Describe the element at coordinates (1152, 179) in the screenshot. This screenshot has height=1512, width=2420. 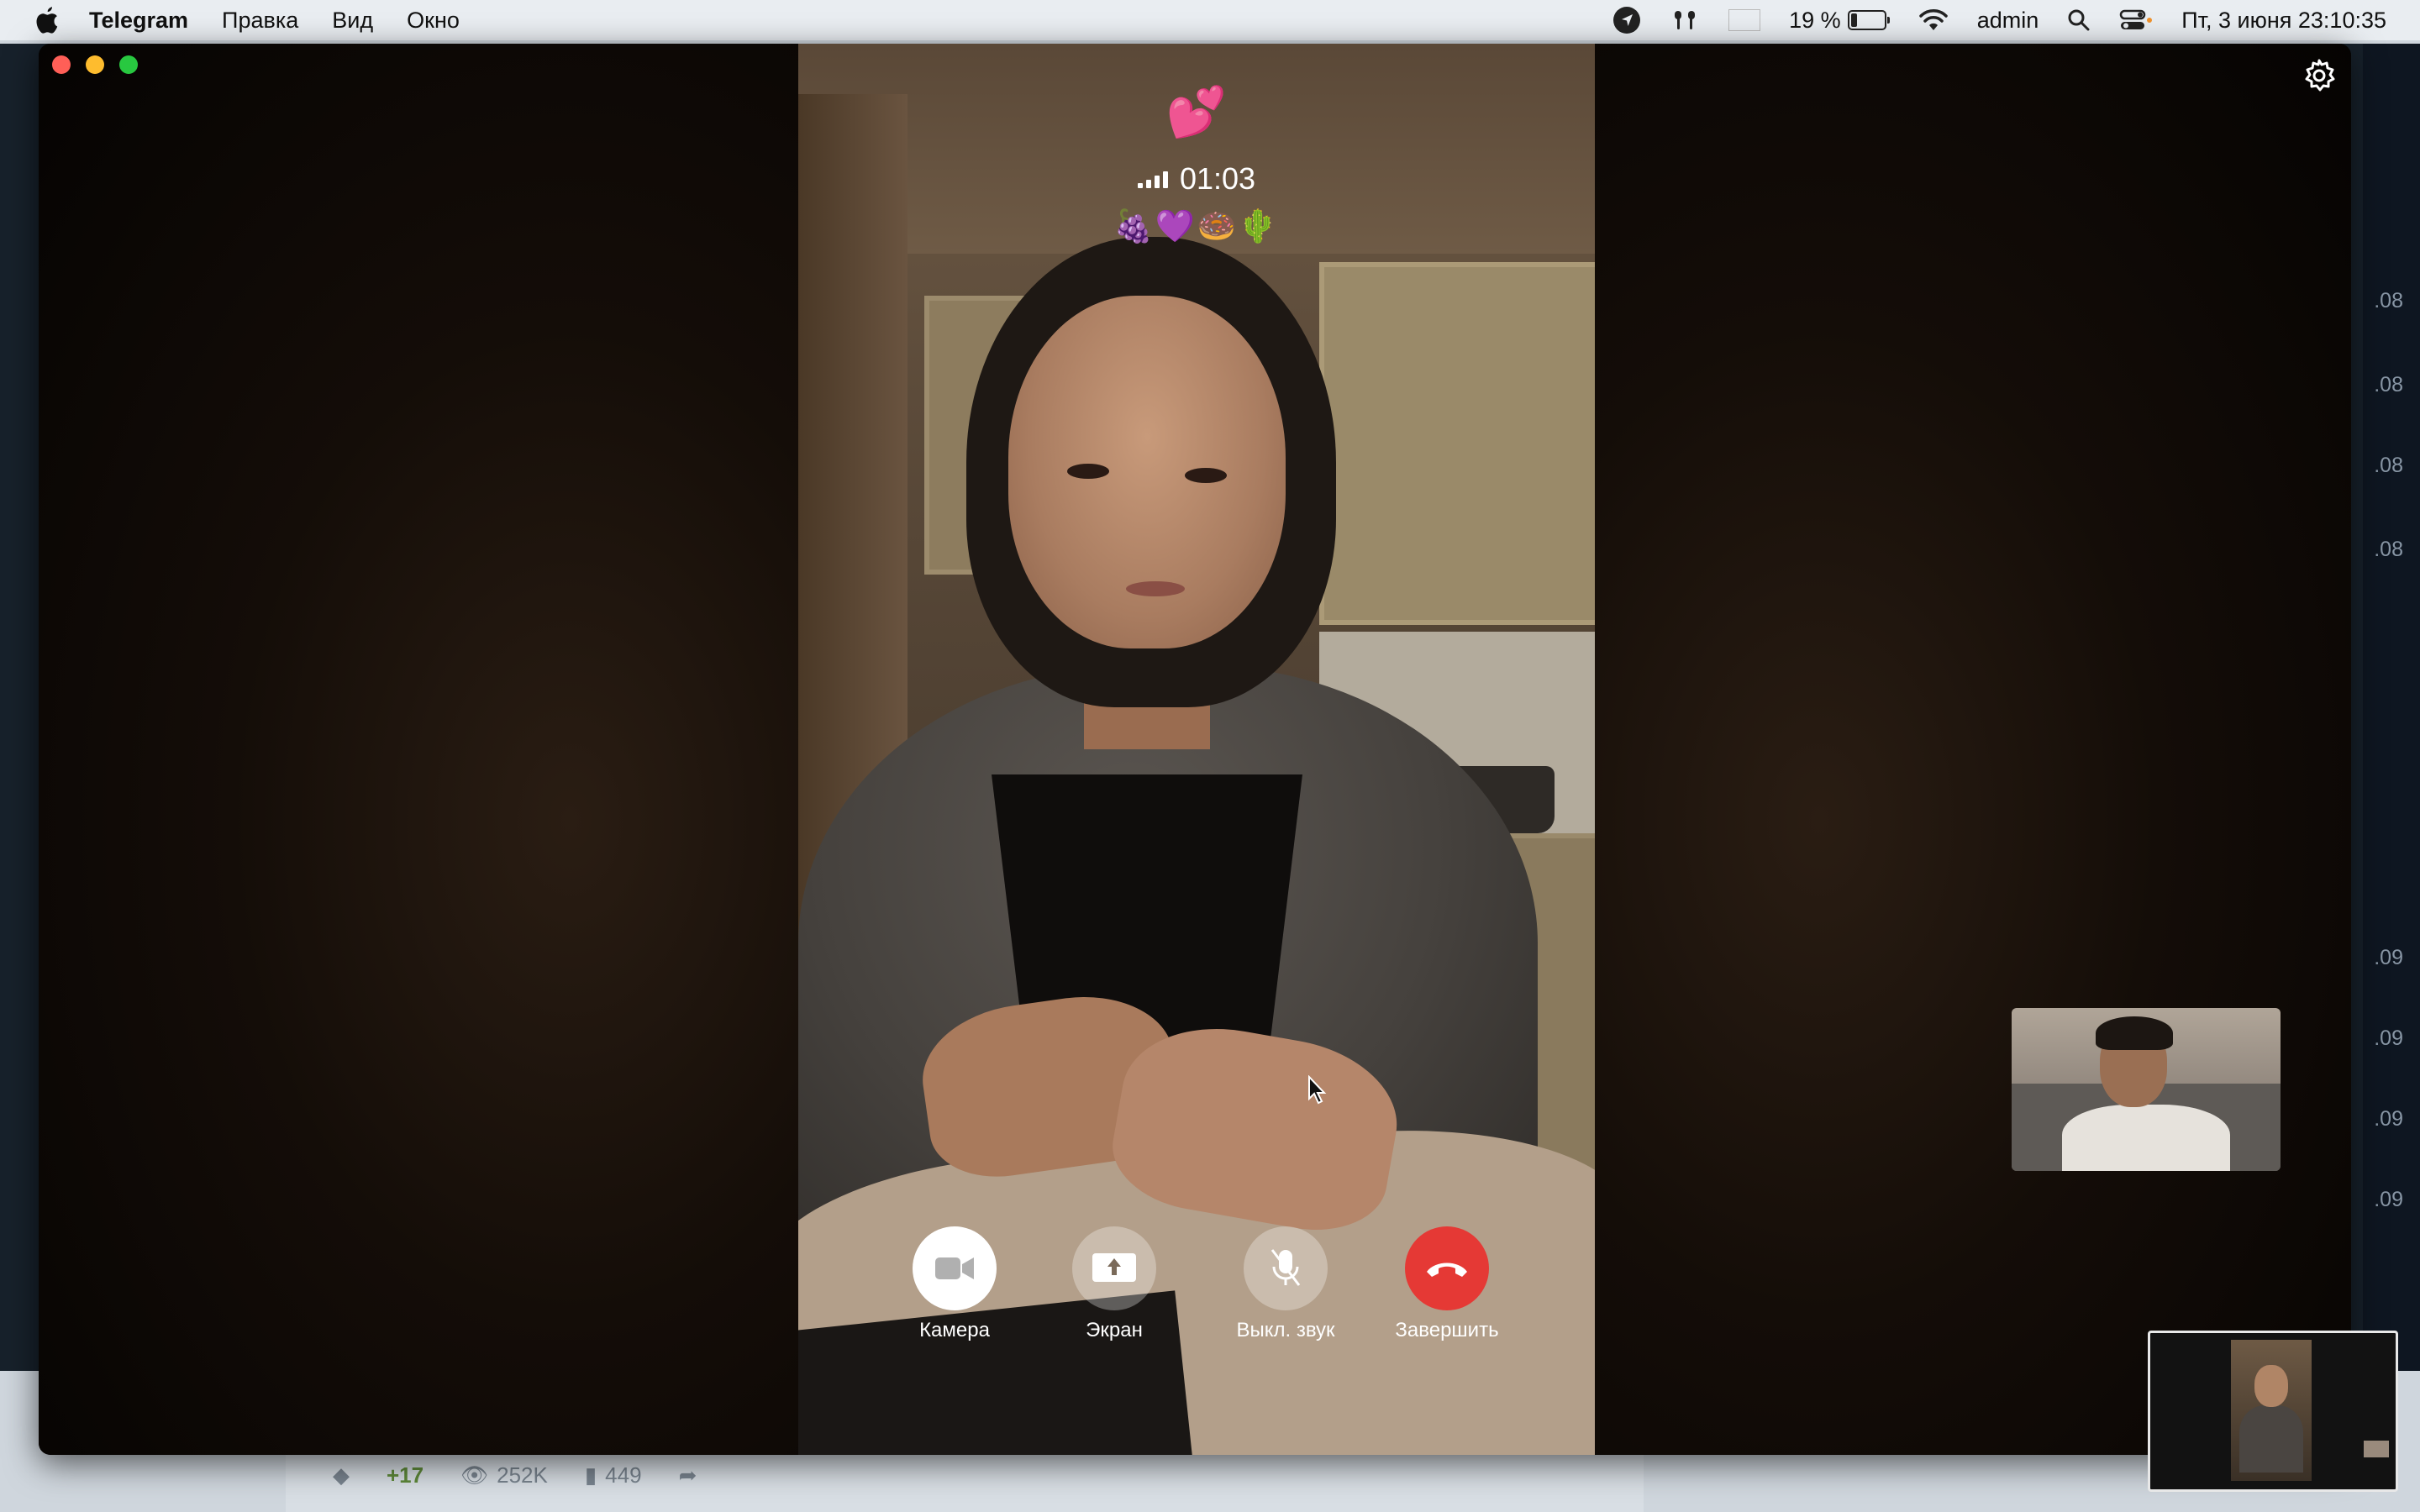
I see `signal-strength-icon` at that location.